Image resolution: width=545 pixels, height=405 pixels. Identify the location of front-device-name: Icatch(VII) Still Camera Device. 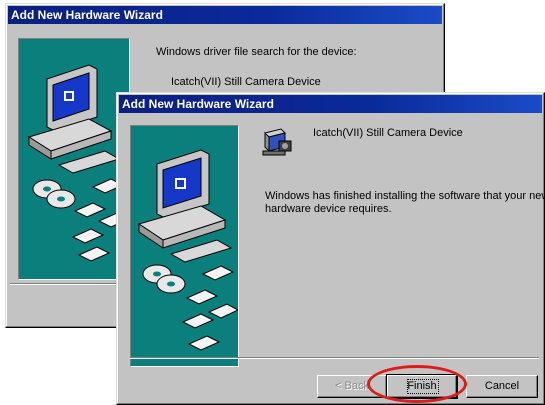
(388, 133).